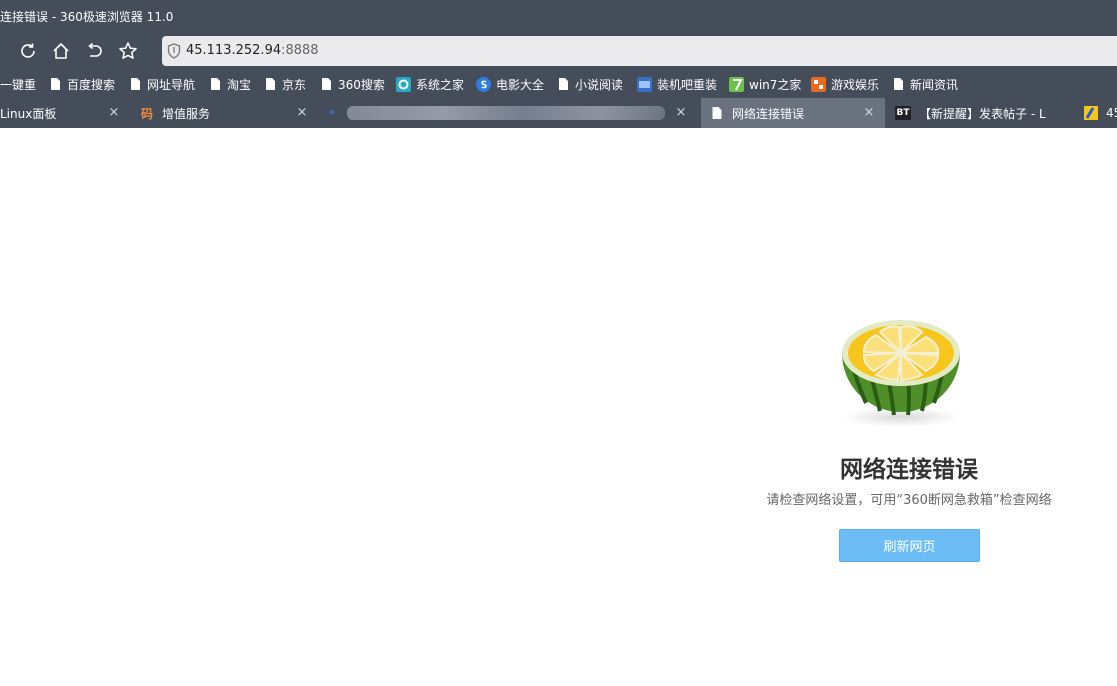 The image size is (1117, 686). I want to click on tab-favicon: 码, so click(146, 113).